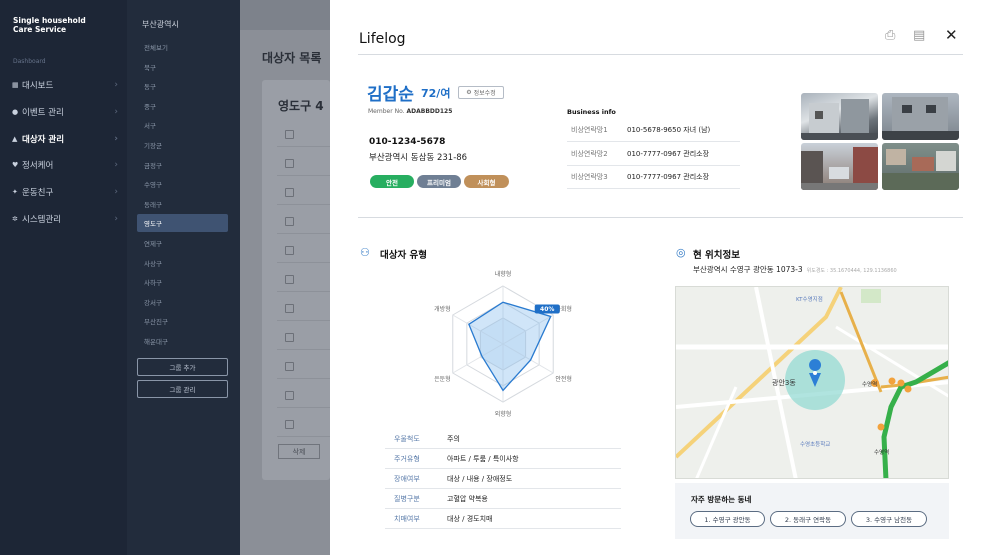 This screenshot has width=984, height=555. I want to click on save-icon: ▤, so click(919, 35).